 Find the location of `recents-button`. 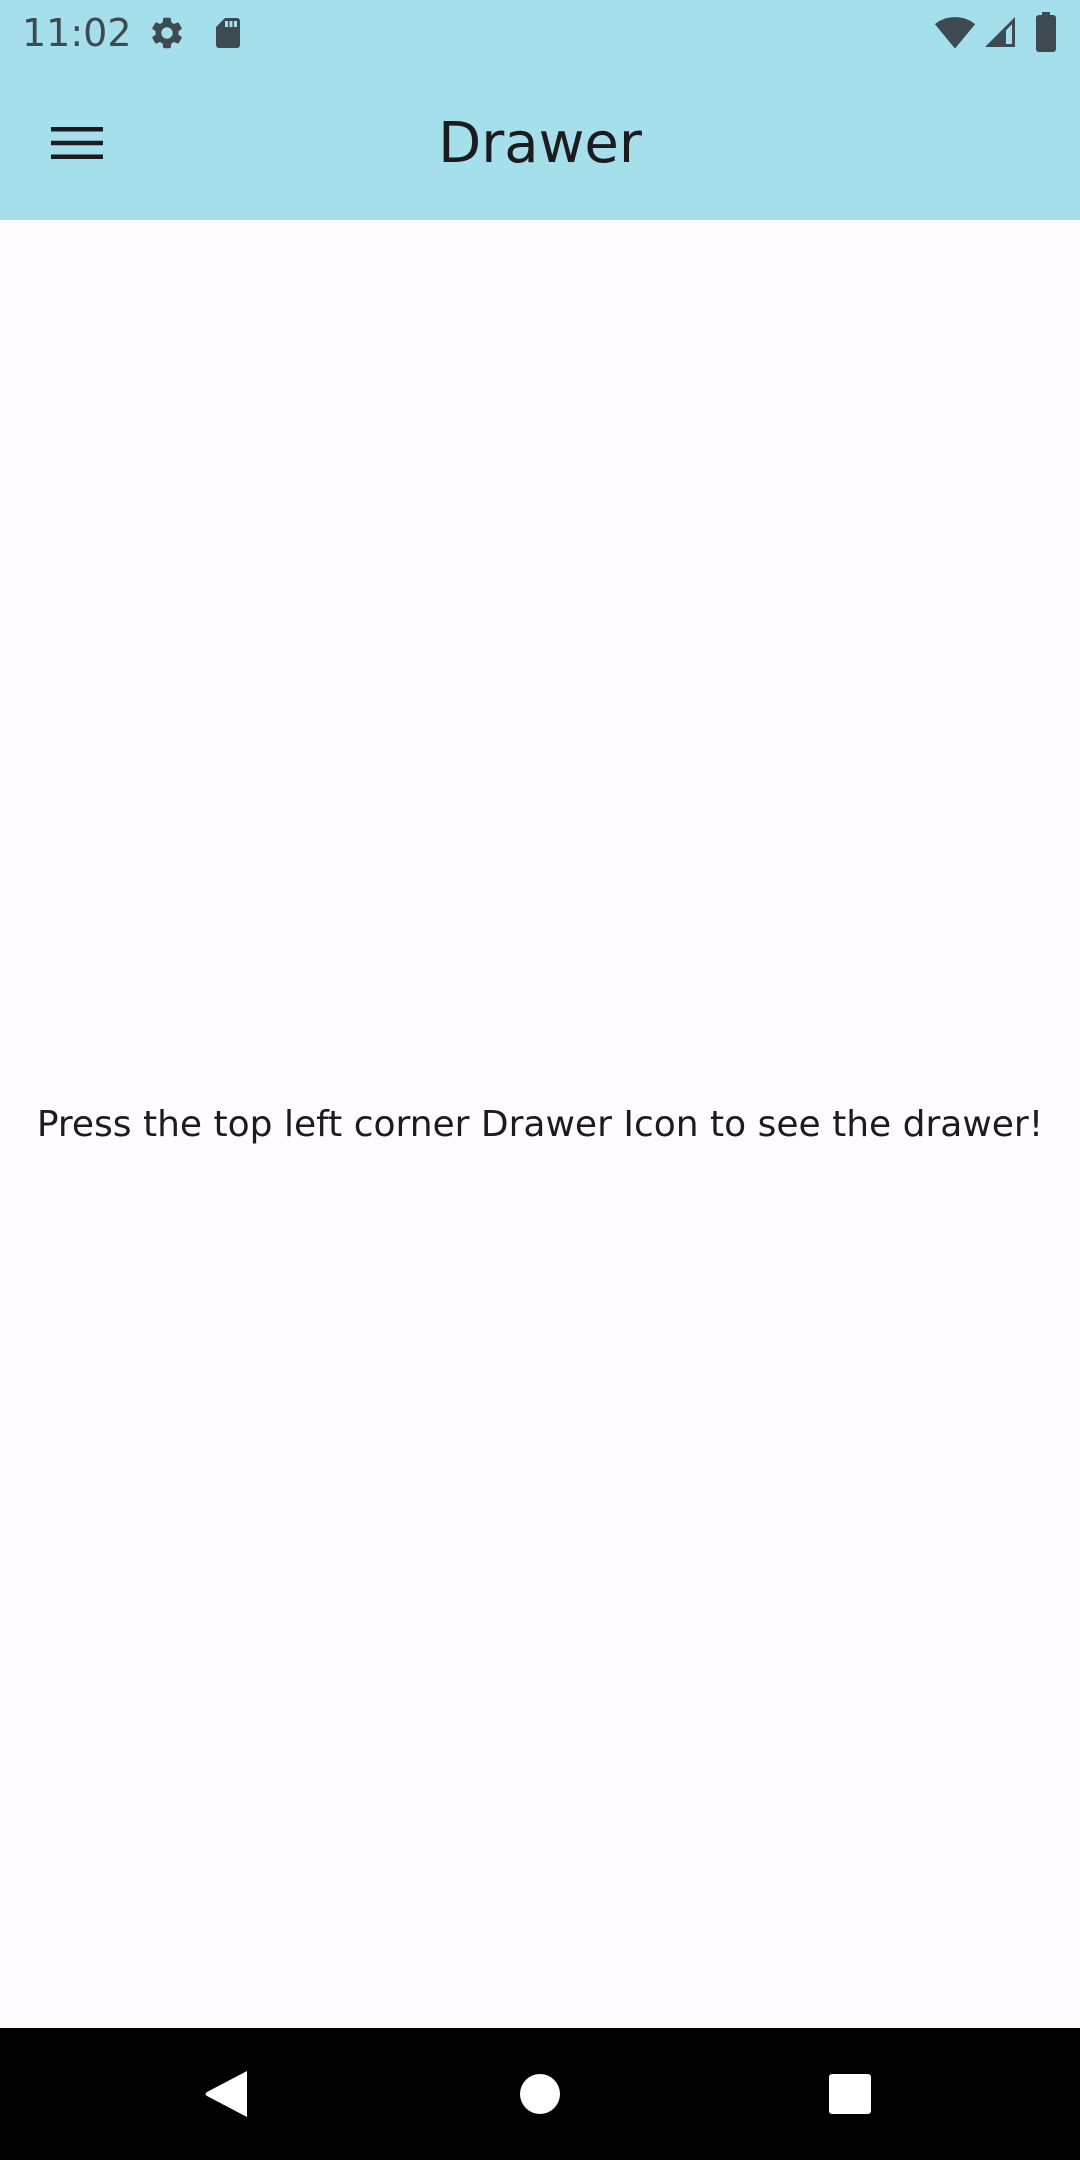

recents-button is located at coordinates (850, 2094).